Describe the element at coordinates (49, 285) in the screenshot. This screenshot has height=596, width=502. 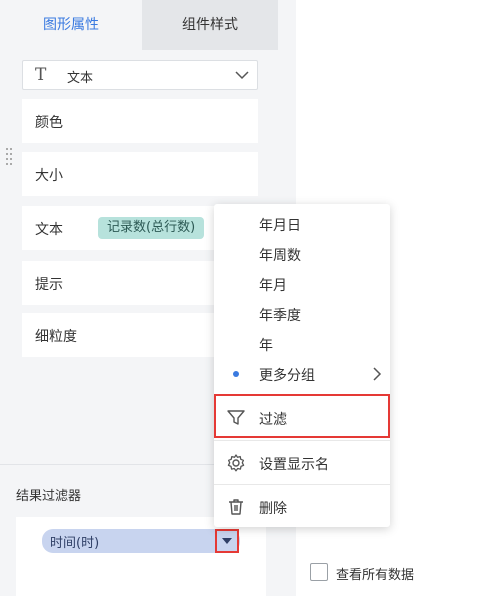
I see `property-label: 提示` at that location.